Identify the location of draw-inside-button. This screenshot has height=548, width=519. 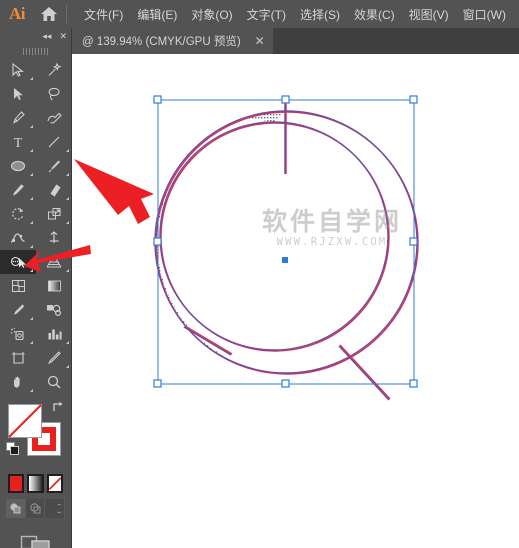
(55, 508).